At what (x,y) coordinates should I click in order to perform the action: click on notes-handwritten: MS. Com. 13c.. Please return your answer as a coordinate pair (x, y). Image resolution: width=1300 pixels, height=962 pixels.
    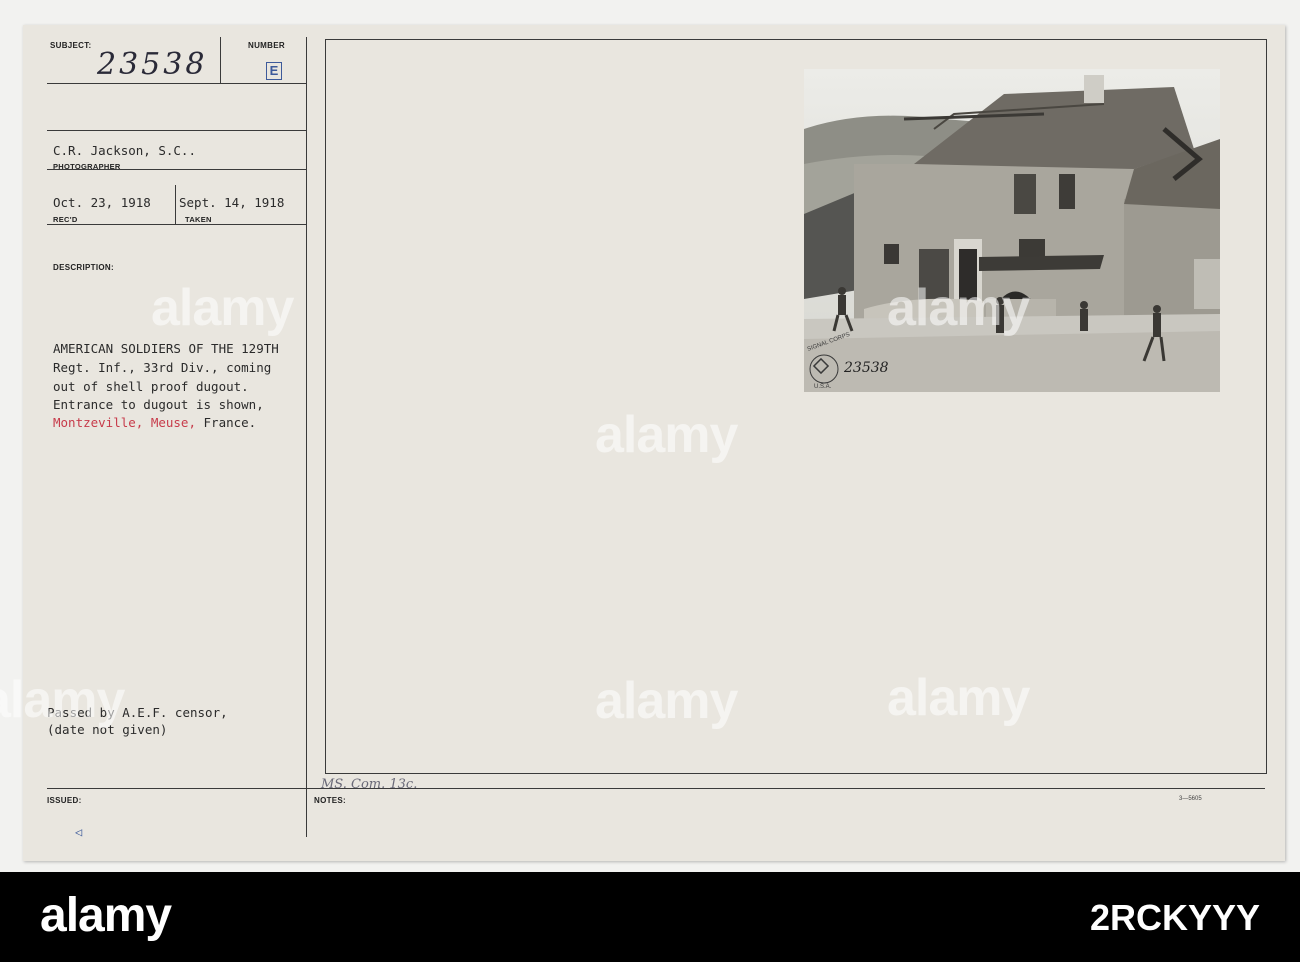
    Looking at the image, I should click on (369, 784).